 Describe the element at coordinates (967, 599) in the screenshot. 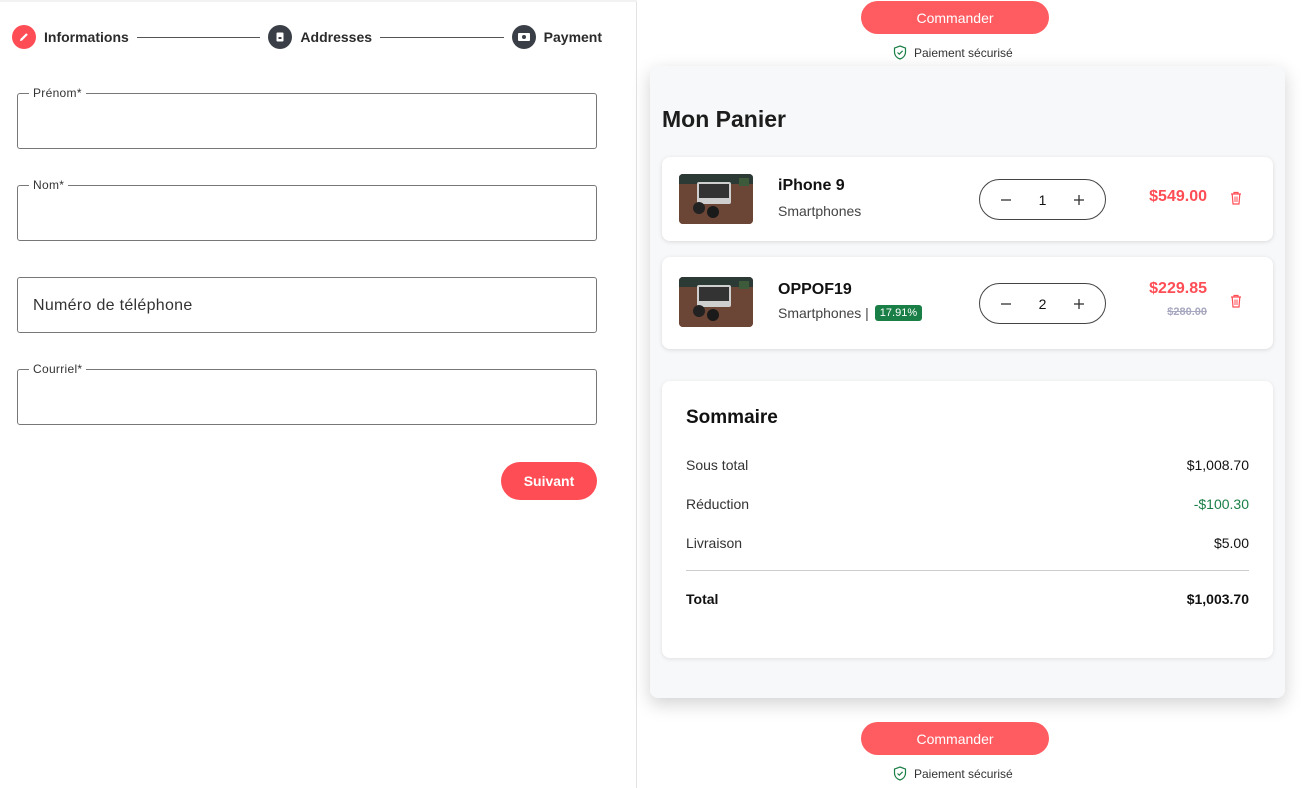

I see `summary-total: Total $1,003.70` at that location.